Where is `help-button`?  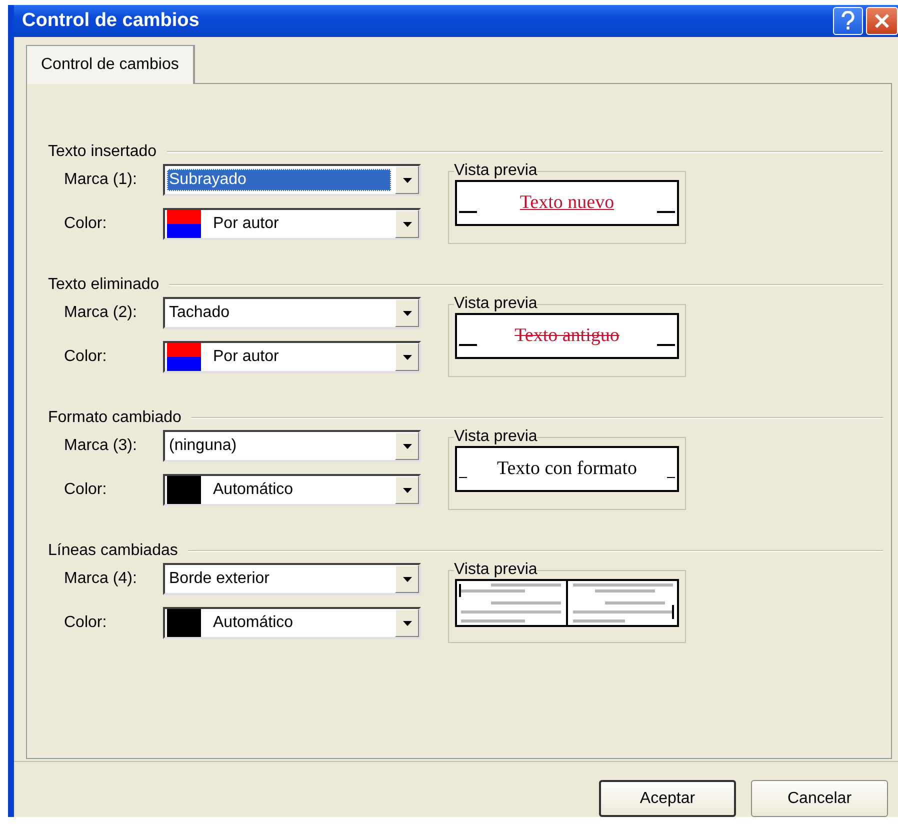 help-button is located at coordinates (848, 21).